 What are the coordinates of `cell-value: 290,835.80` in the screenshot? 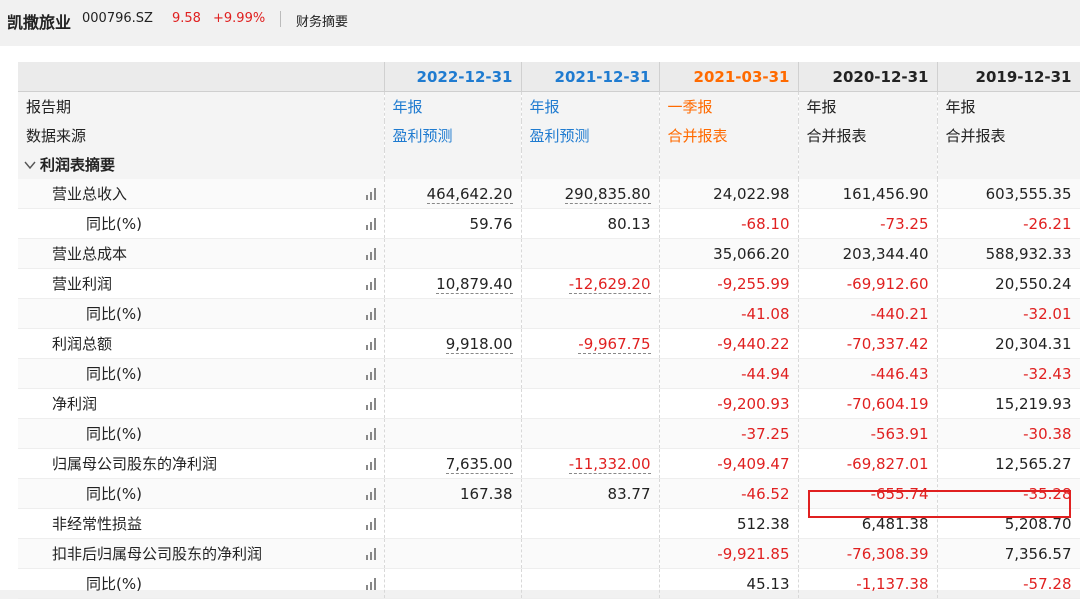 It's located at (607, 194).